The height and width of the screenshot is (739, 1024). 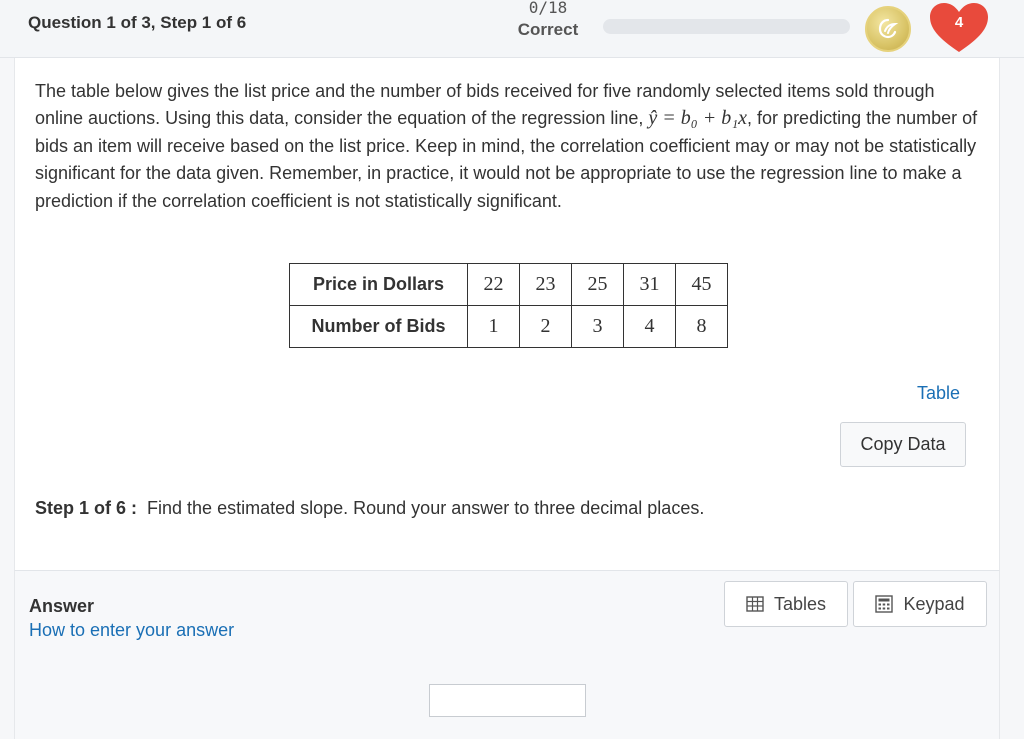 What do you see at coordinates (493, 326) in the screenshot?
I see `table-cell: 1` at bounding box center [493, 326].